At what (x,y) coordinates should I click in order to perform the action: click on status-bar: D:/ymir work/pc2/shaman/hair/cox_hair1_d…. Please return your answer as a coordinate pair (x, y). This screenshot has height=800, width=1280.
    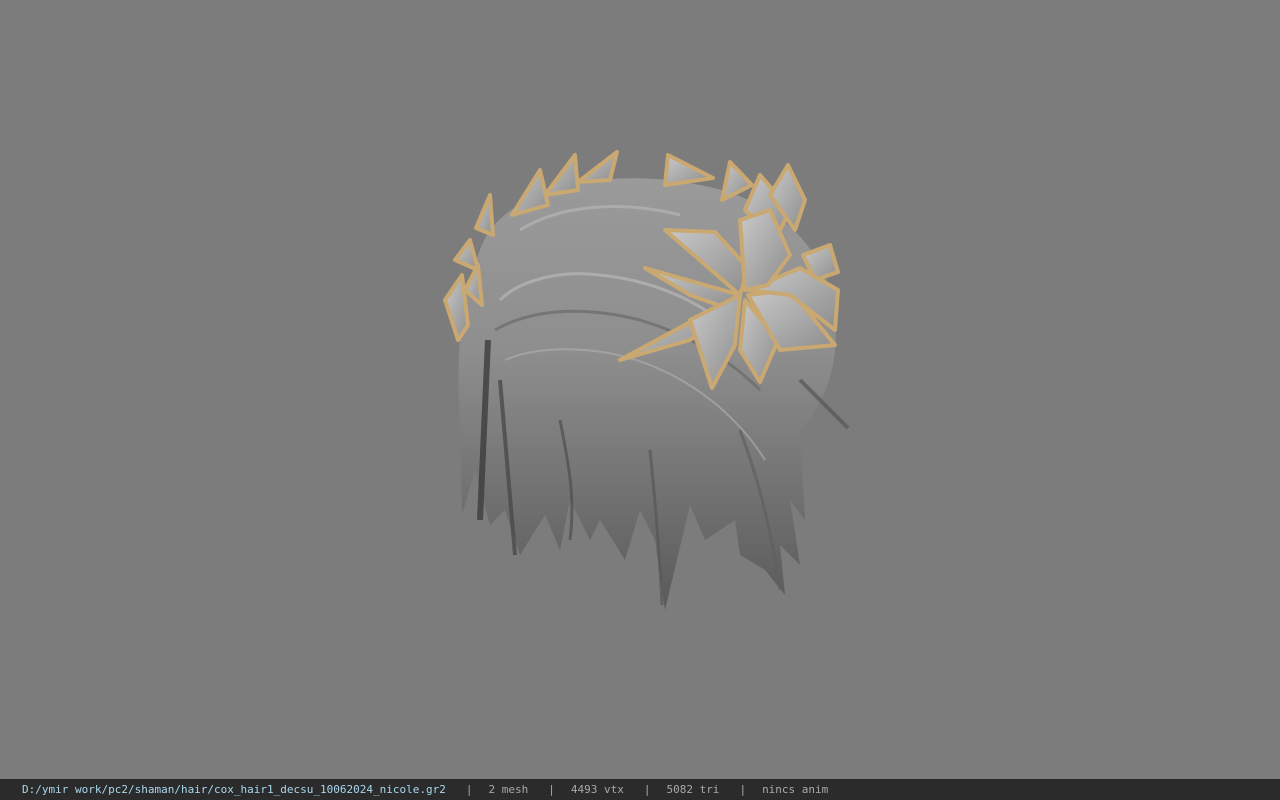
    Looking at the image, I should click on (640, 789).